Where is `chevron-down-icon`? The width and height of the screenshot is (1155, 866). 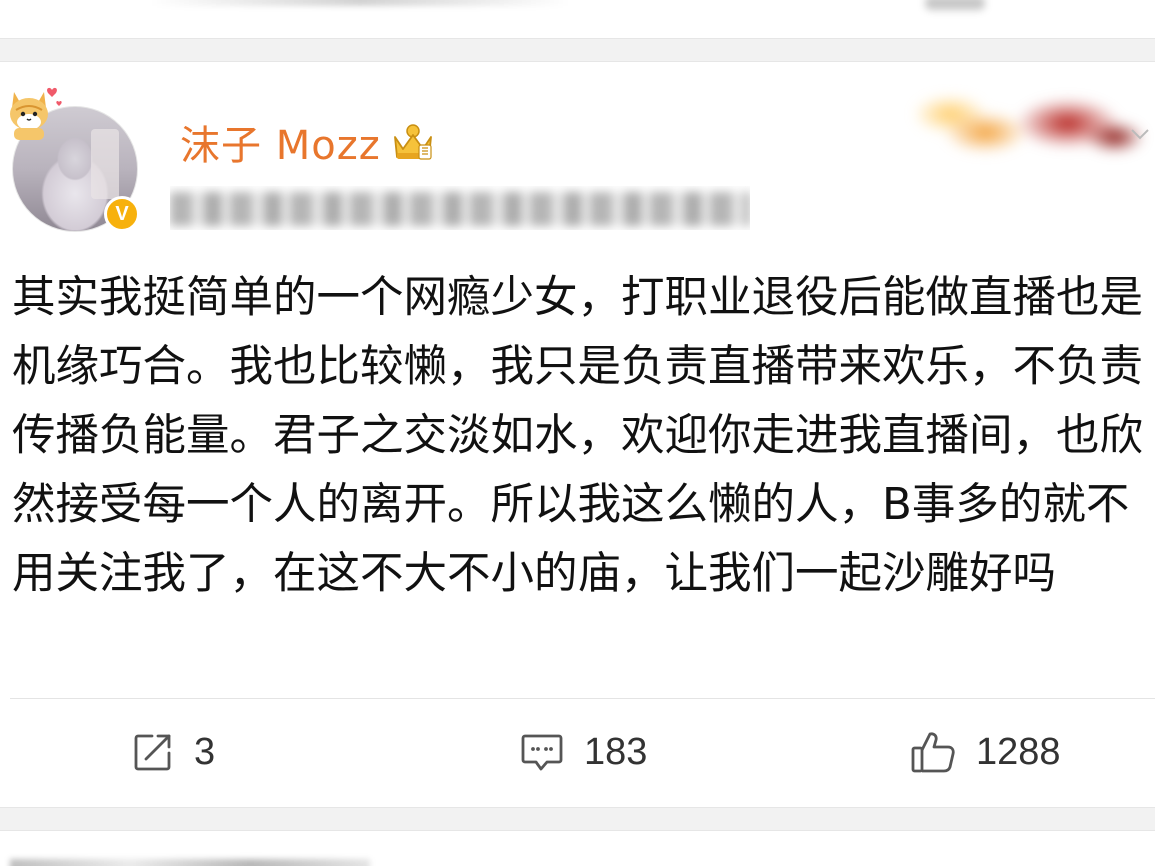
chevron-down-icon is located at coordinates (1140, 134).